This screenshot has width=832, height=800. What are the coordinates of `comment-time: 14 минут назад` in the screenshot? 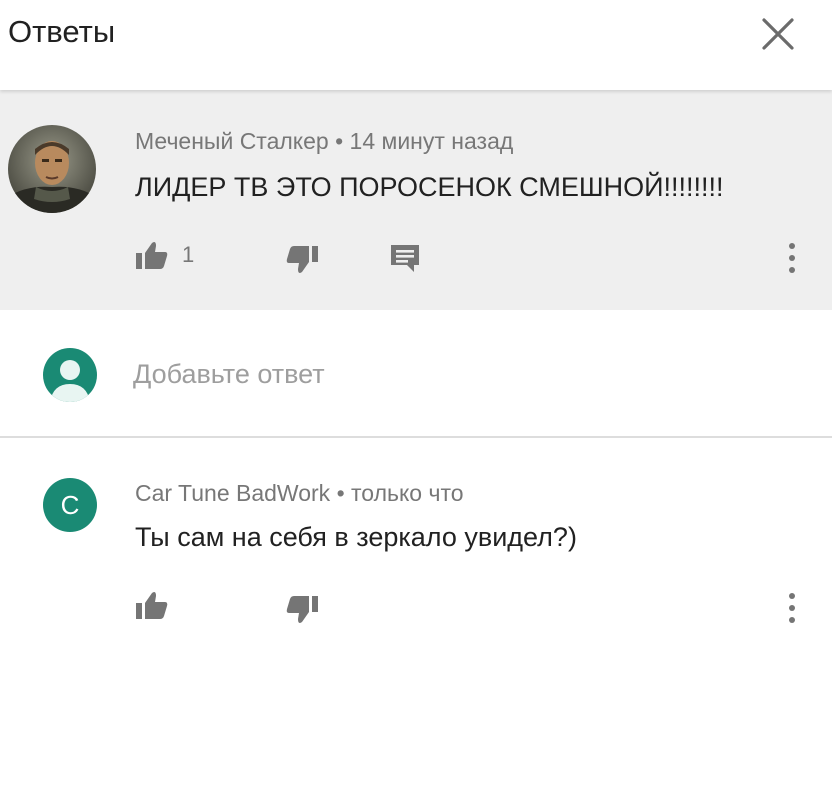 It's located at (431, 141).